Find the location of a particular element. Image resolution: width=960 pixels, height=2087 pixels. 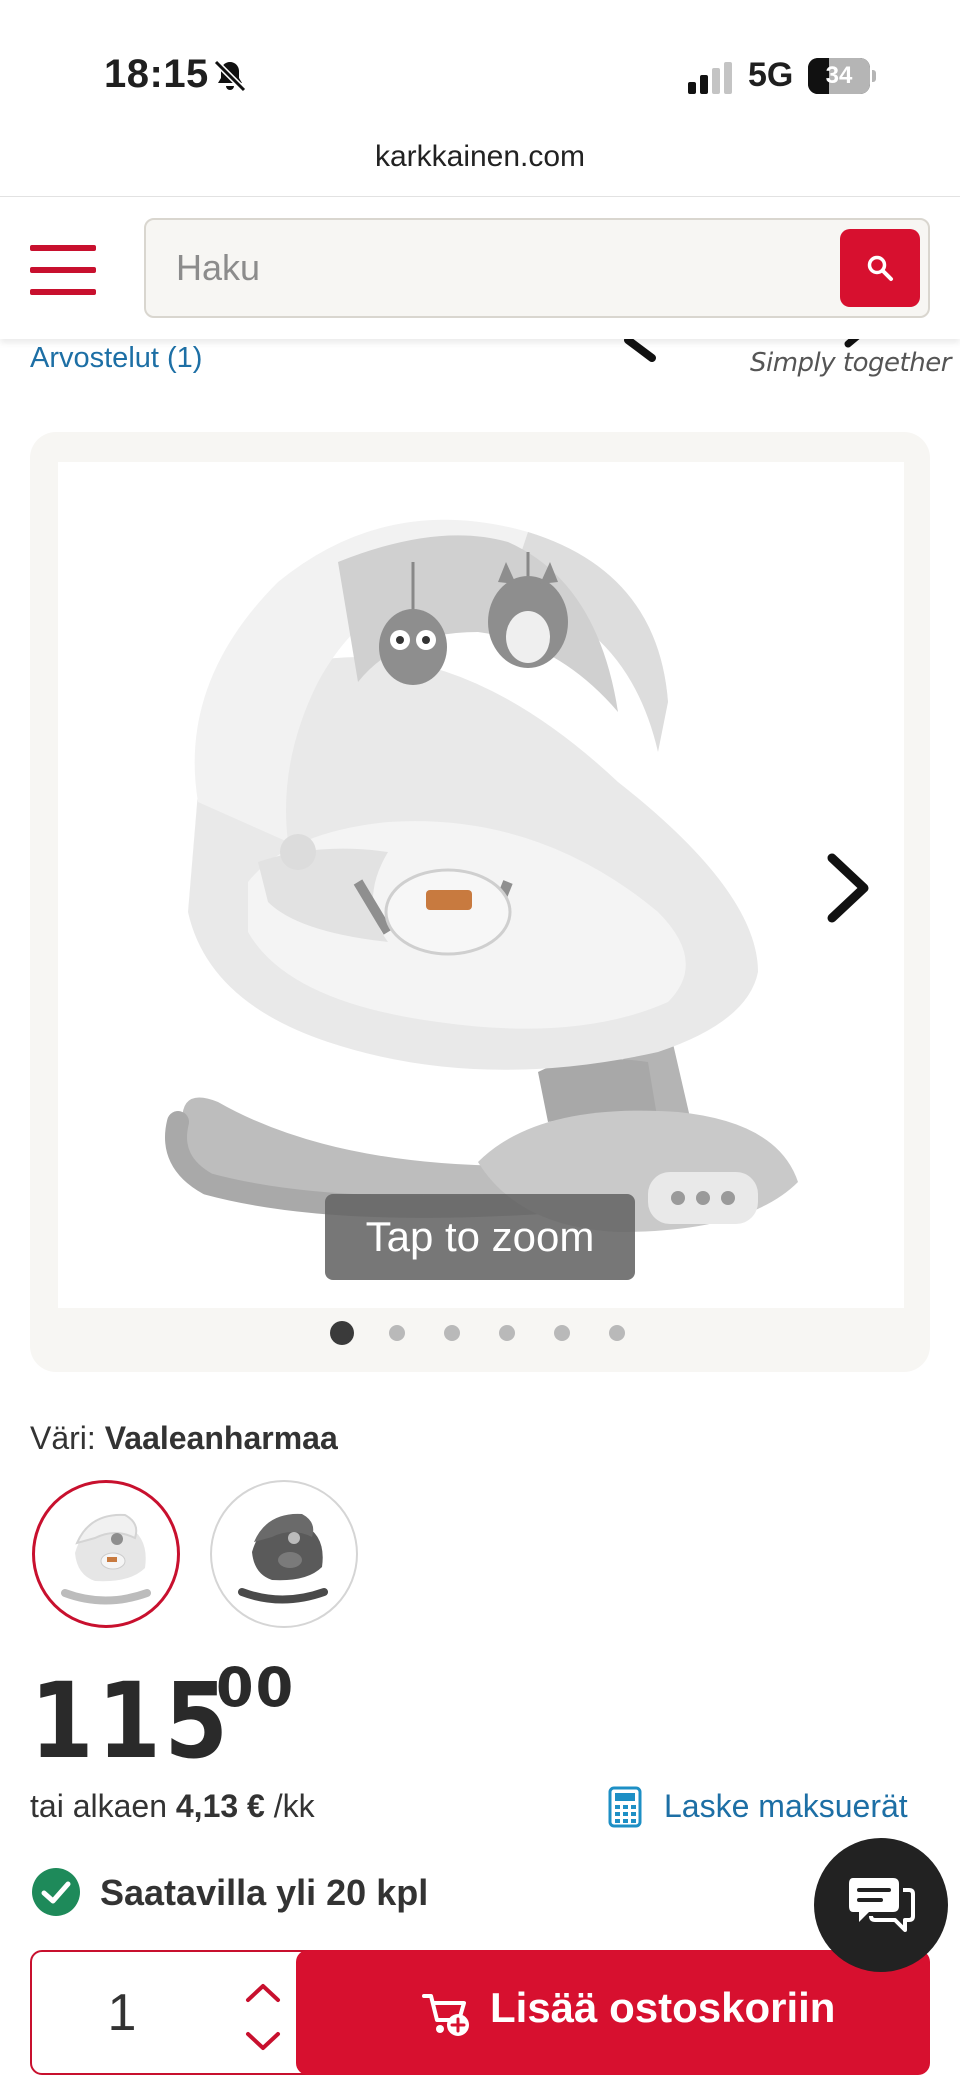

chat-icon is located at coordinates (882, 1905).